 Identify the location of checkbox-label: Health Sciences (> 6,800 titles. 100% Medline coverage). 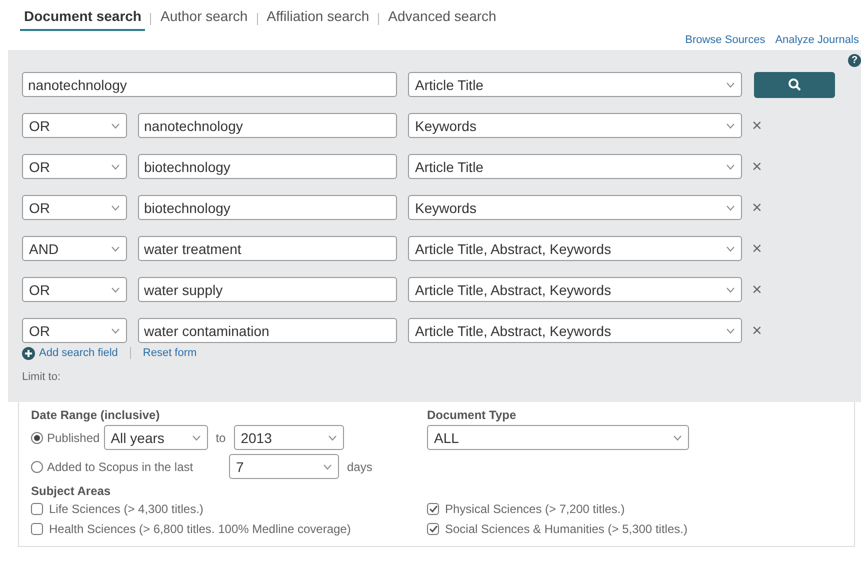
(200, 529).